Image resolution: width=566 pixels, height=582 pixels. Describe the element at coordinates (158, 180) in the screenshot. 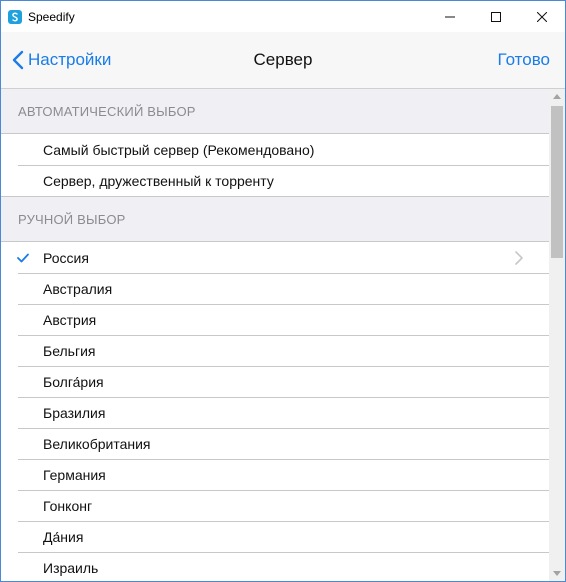

I see `list-item-label: Сервер, дружественный к торренту` at that location.